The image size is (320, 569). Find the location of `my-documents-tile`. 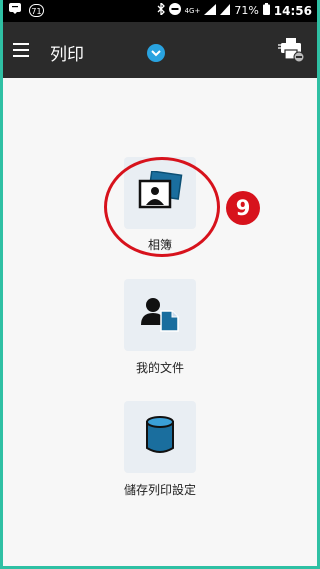

my-documents-tile is located at coordinates (160, 315).